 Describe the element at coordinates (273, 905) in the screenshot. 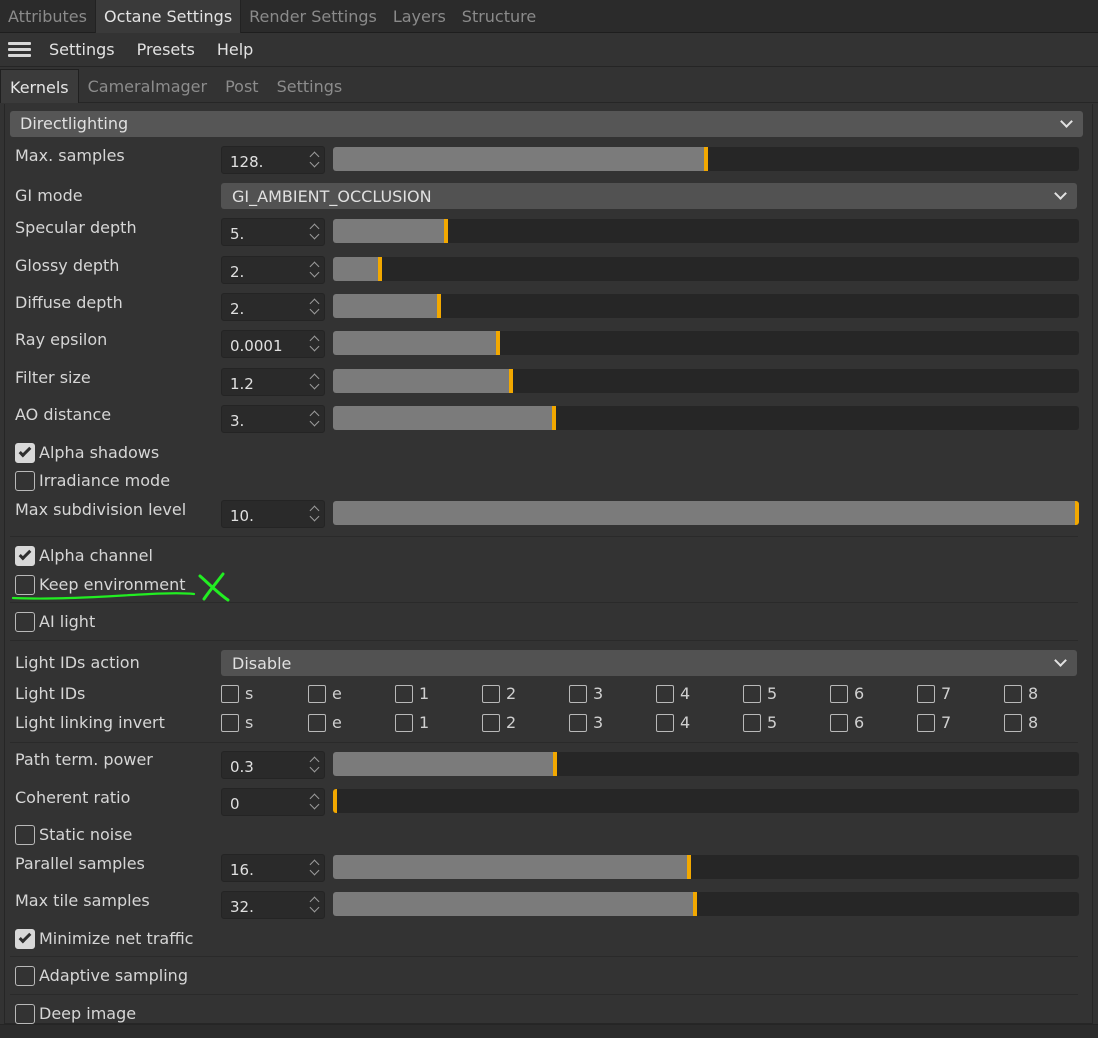

I see `max-tile-samples-input: 32.` at that location.